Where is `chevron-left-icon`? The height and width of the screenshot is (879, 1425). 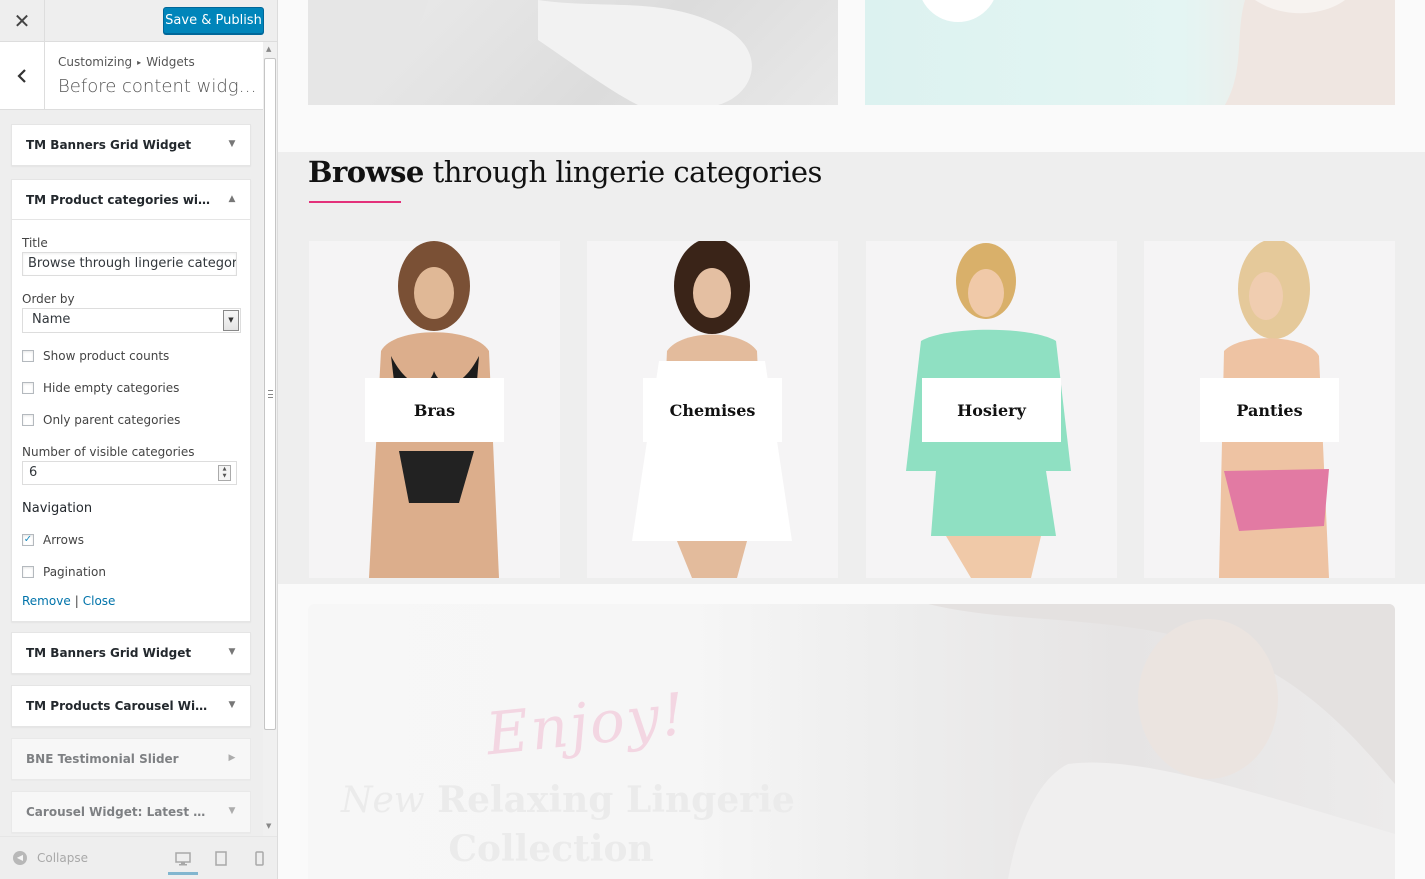
chevron-left-icon is located at coordinates (21, 76).